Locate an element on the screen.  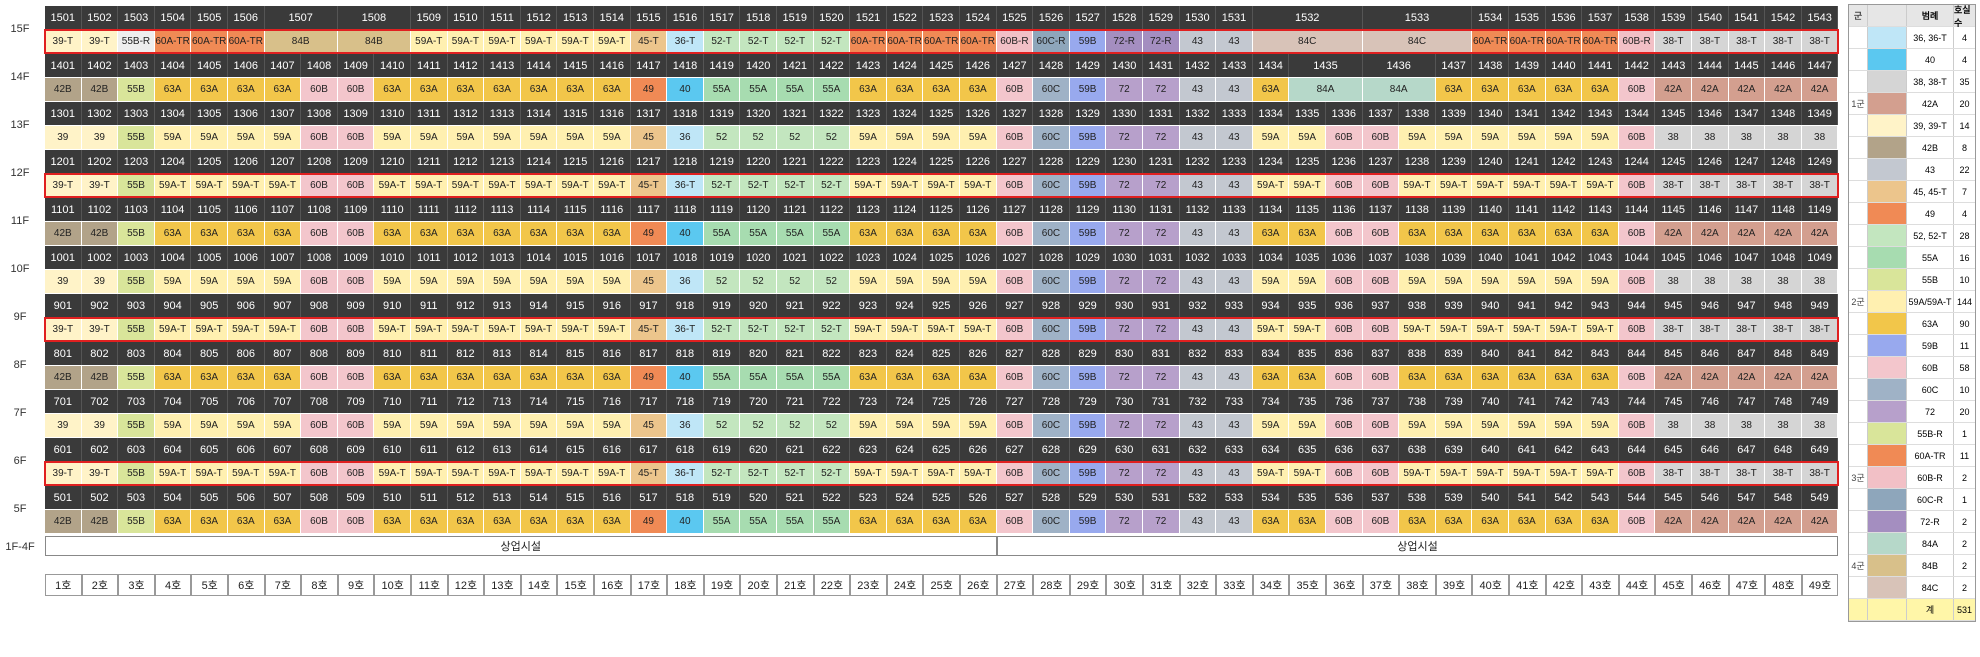
unit-number-cell: 1324 is located at coordinates (905, 113).